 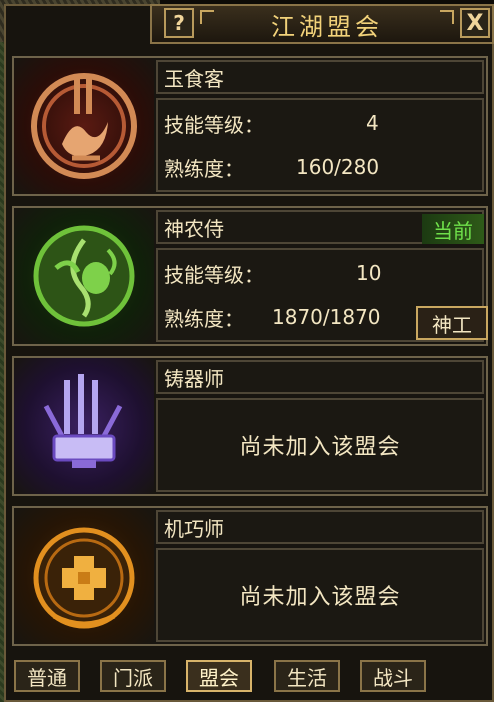 What do you see at coordinates (324, 123) in the screenshot?
I see `skill-level-row: 技能等级： 4` at bounding box center [324, 123].